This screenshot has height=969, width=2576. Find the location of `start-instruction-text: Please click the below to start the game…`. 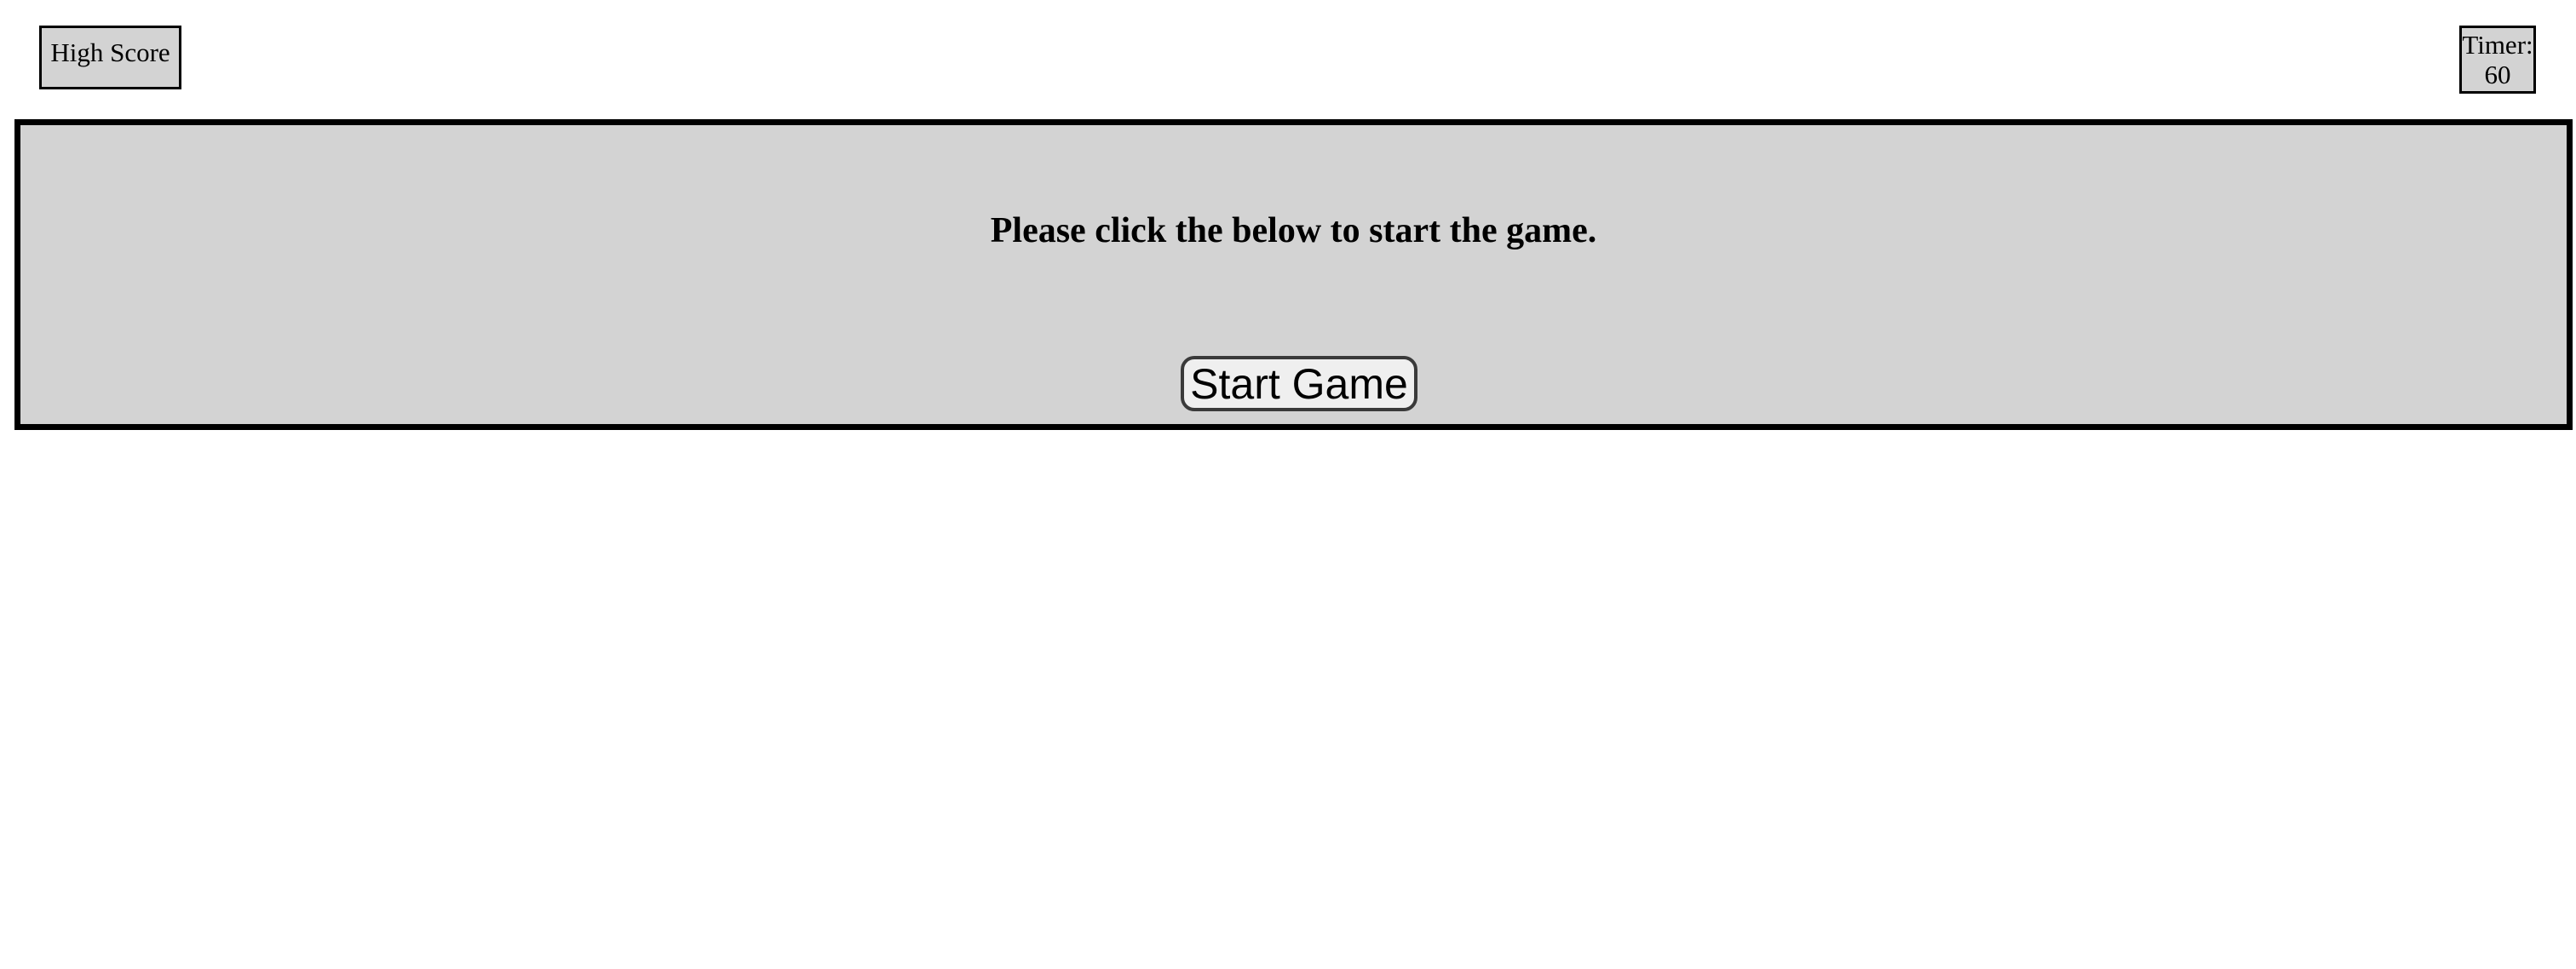

start-instruction-text: Please click the below to start the game… is located at coordinates (1293, 231).